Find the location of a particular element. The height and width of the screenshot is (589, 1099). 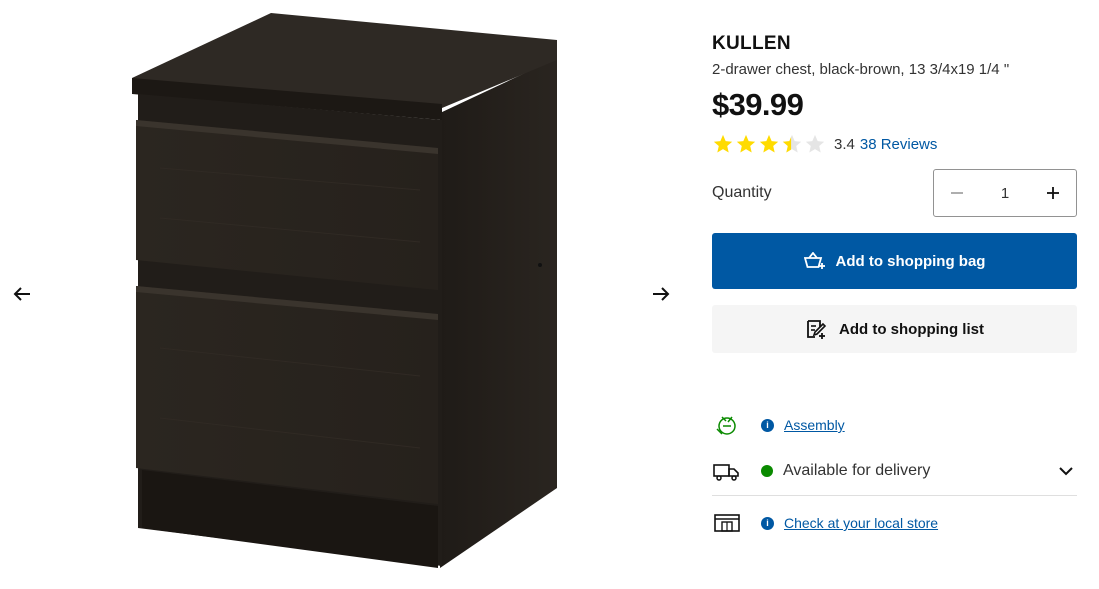

chevron-down-icon is located at coordinates (1066, 471).